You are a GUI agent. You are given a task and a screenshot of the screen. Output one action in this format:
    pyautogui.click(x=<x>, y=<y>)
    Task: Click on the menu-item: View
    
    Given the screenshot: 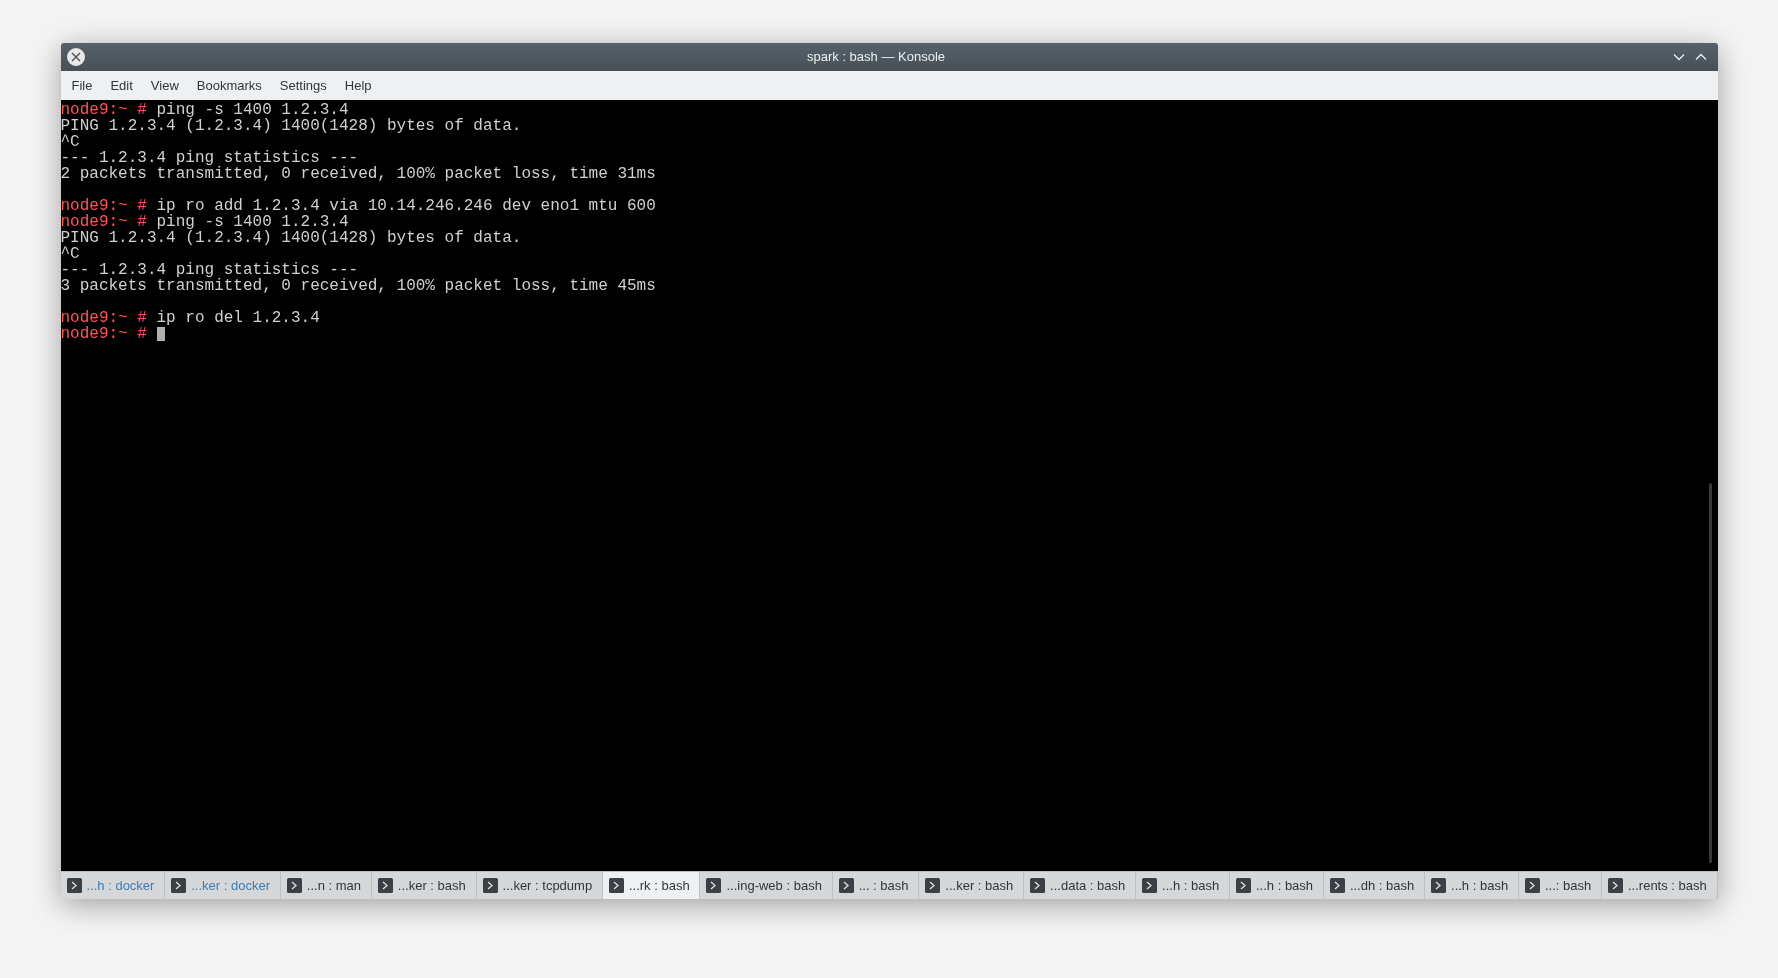 What is the action you would take?
    pyautogui.click(x=164, y=85)
    